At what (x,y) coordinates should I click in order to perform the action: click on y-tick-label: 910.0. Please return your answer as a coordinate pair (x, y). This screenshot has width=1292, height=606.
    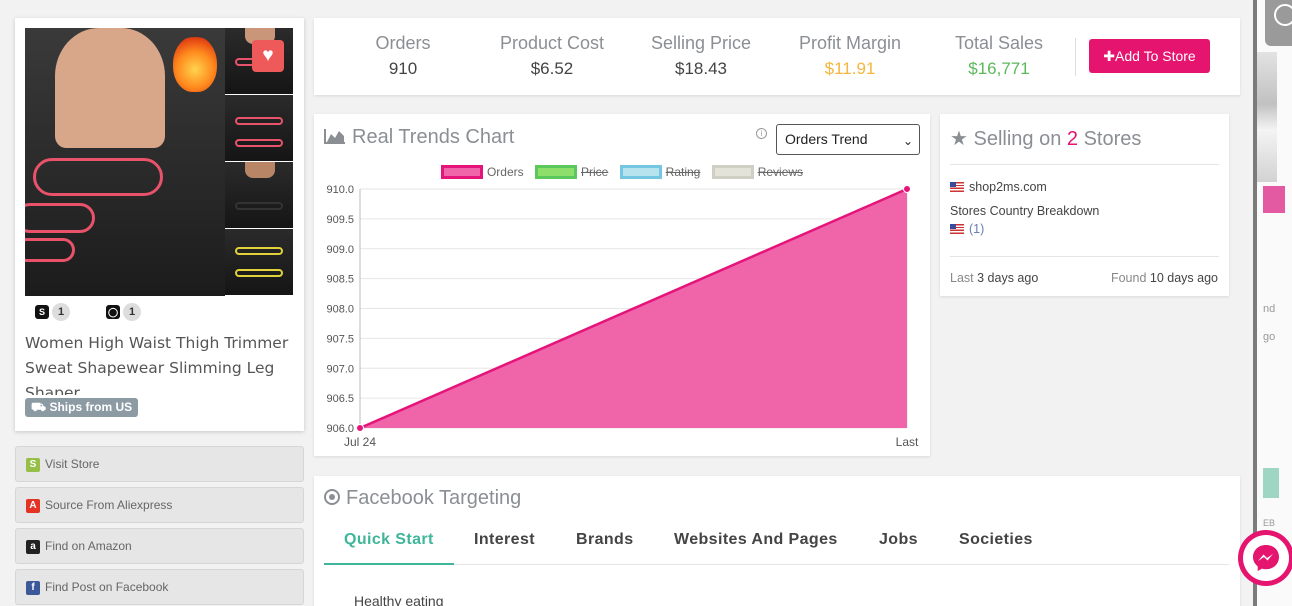
    Looking at the image, I should click on (340, 190).